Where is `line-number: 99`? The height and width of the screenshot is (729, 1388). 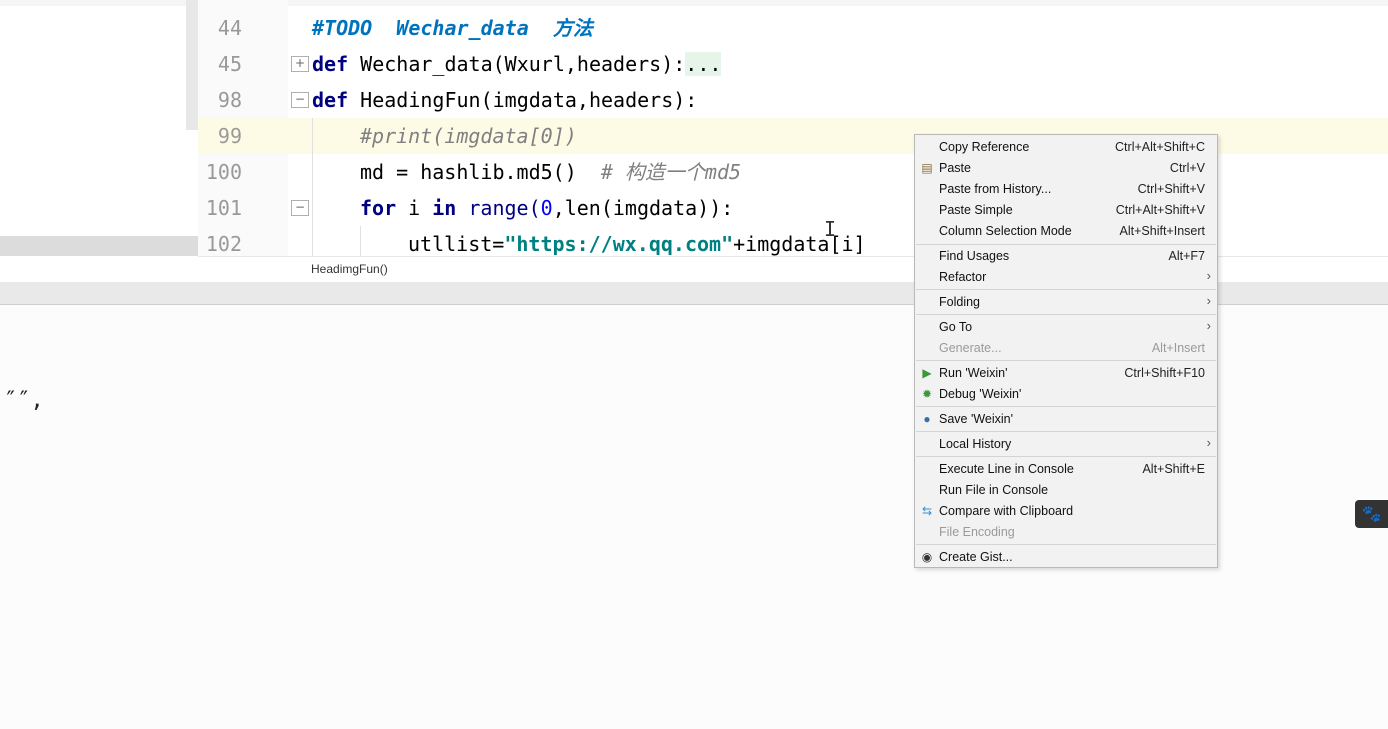 line-number: 99 is located at coordinates (229, 136).